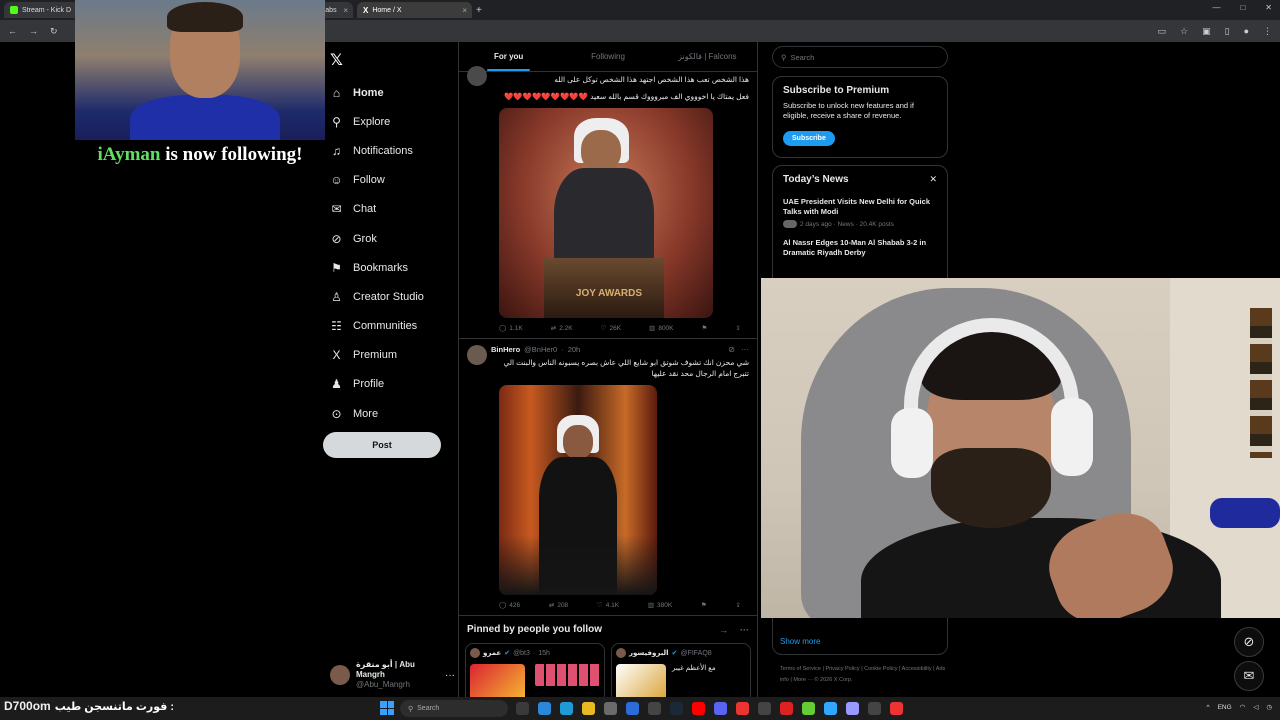  What do you see at coordinates (1184, 31) in the screenshot?
I see `star-icon: ☆` at bounding box center [1184, 31].